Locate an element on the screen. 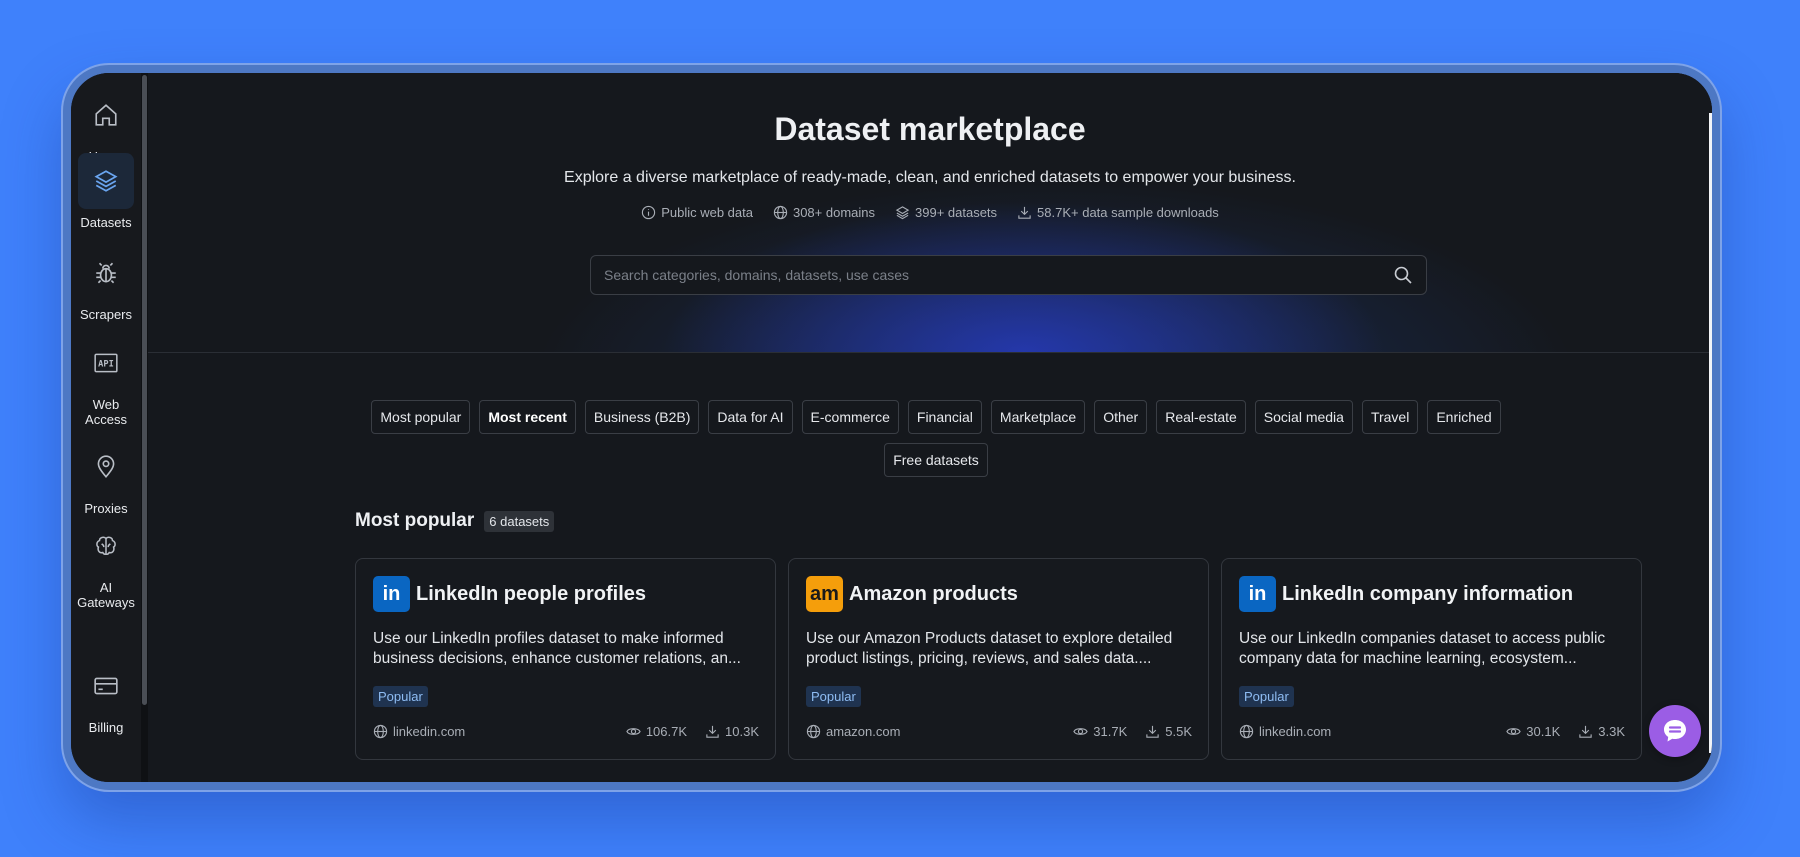  amazon-logo-icon: am is located at coordinates (824, 594).